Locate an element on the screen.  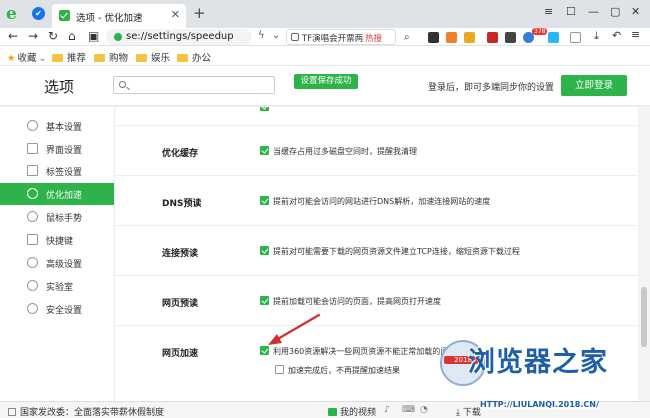
flask-icon is located at coordinates (32, 285).